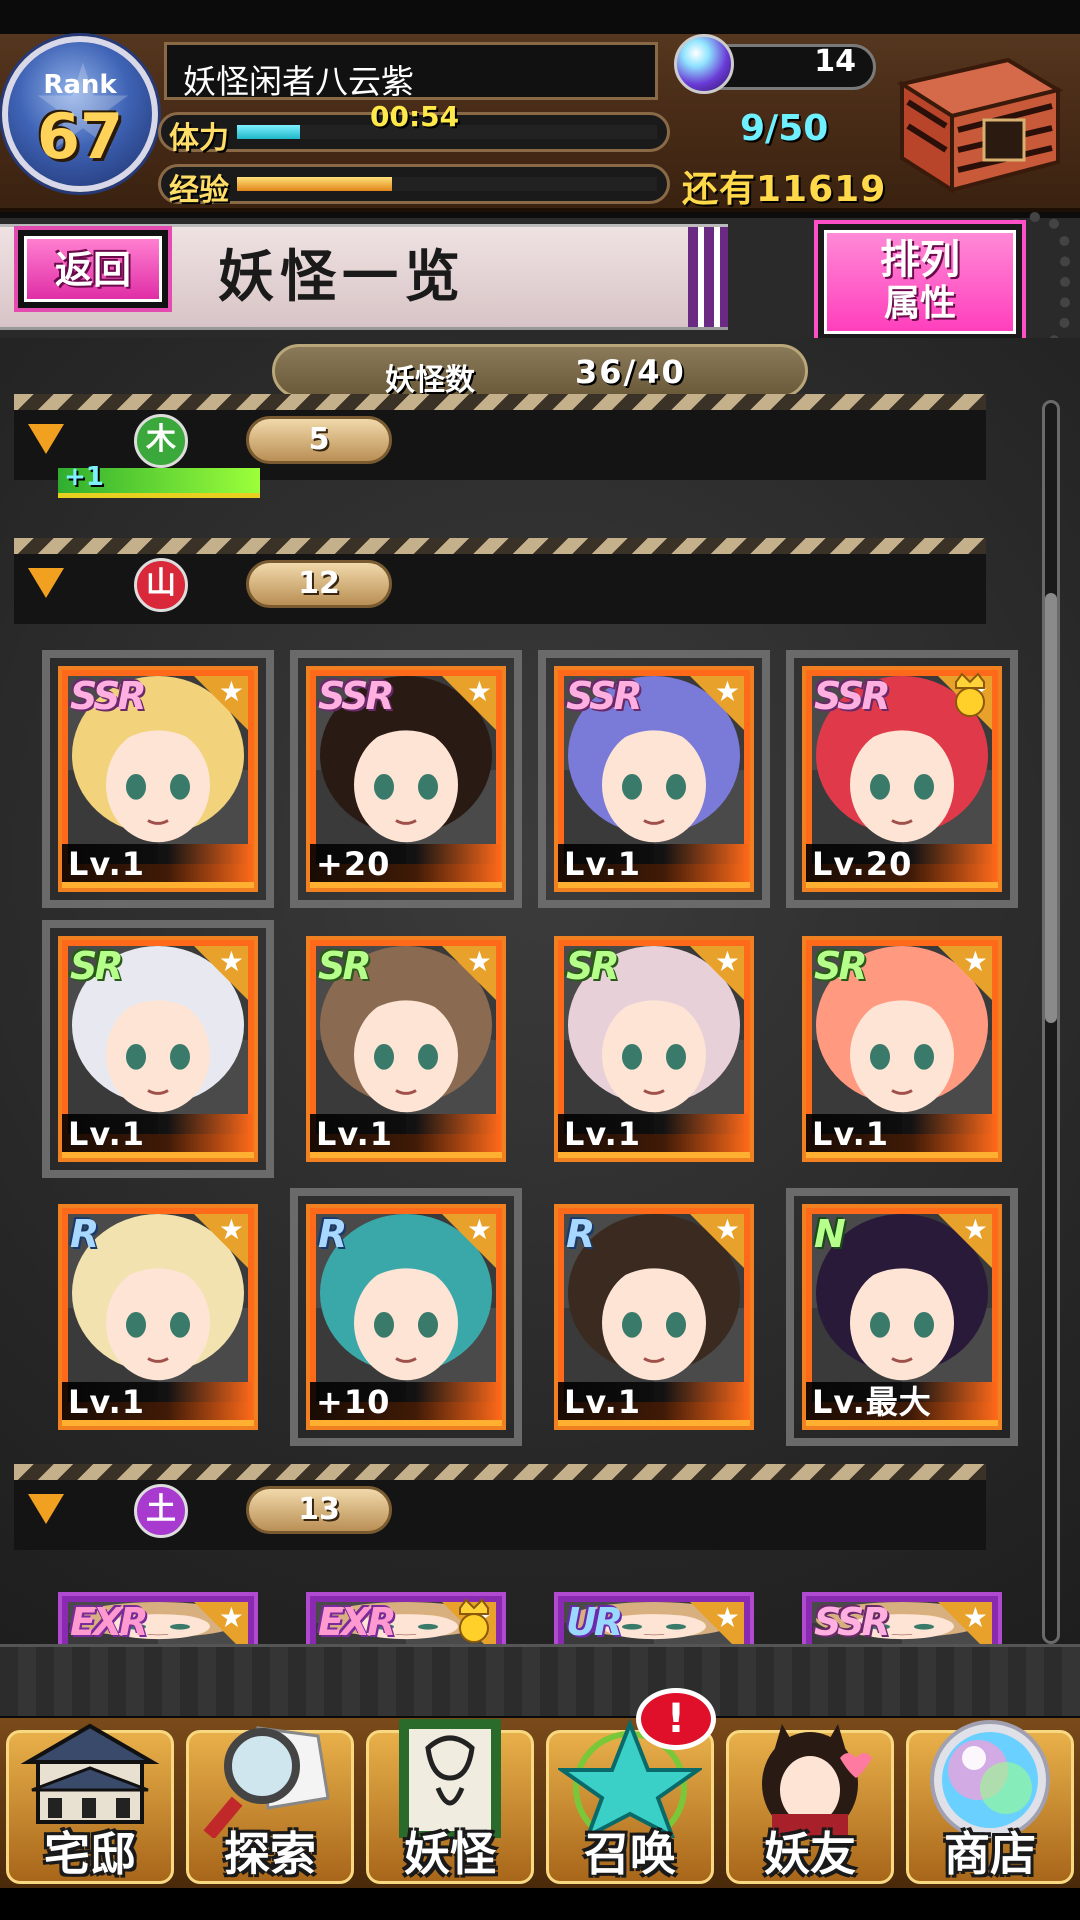 Image resolution: width=1080 pixels, height=1920 pixels. Describe the element at coordinates (161, 585) in the screenshot. I see `mountain-attribute-icon: 山` at that location.